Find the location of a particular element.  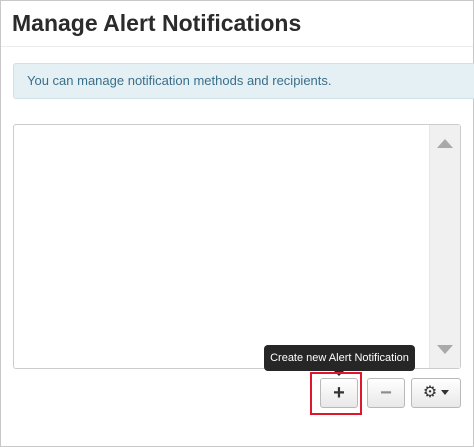

add-notification-button: + is located at coordinates (339, 393).